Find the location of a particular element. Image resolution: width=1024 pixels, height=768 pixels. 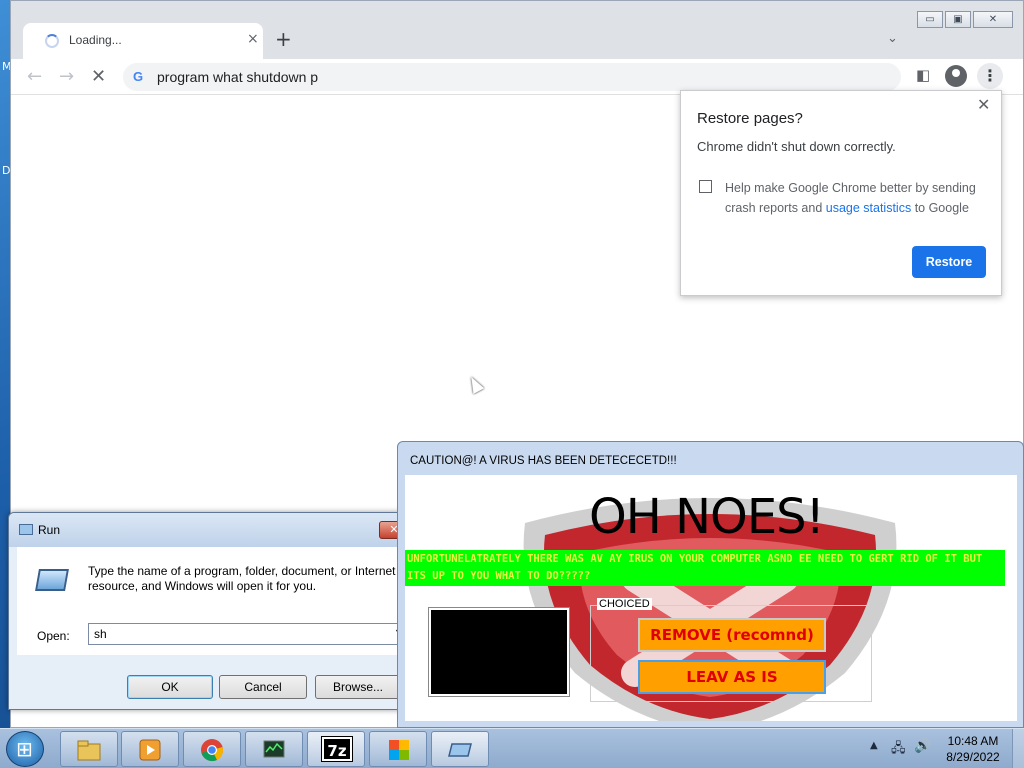

help-text-suffix: to Google is located at coordinates (940, 208).